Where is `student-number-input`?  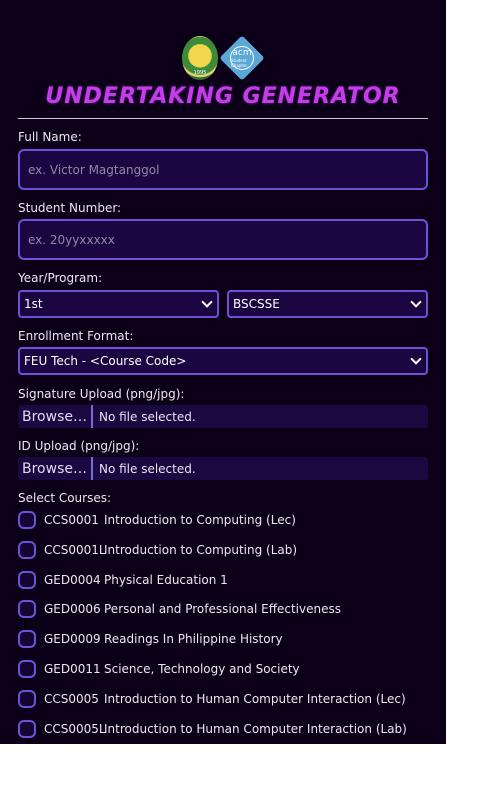
student-number-input is located at coordinates (223, 239).